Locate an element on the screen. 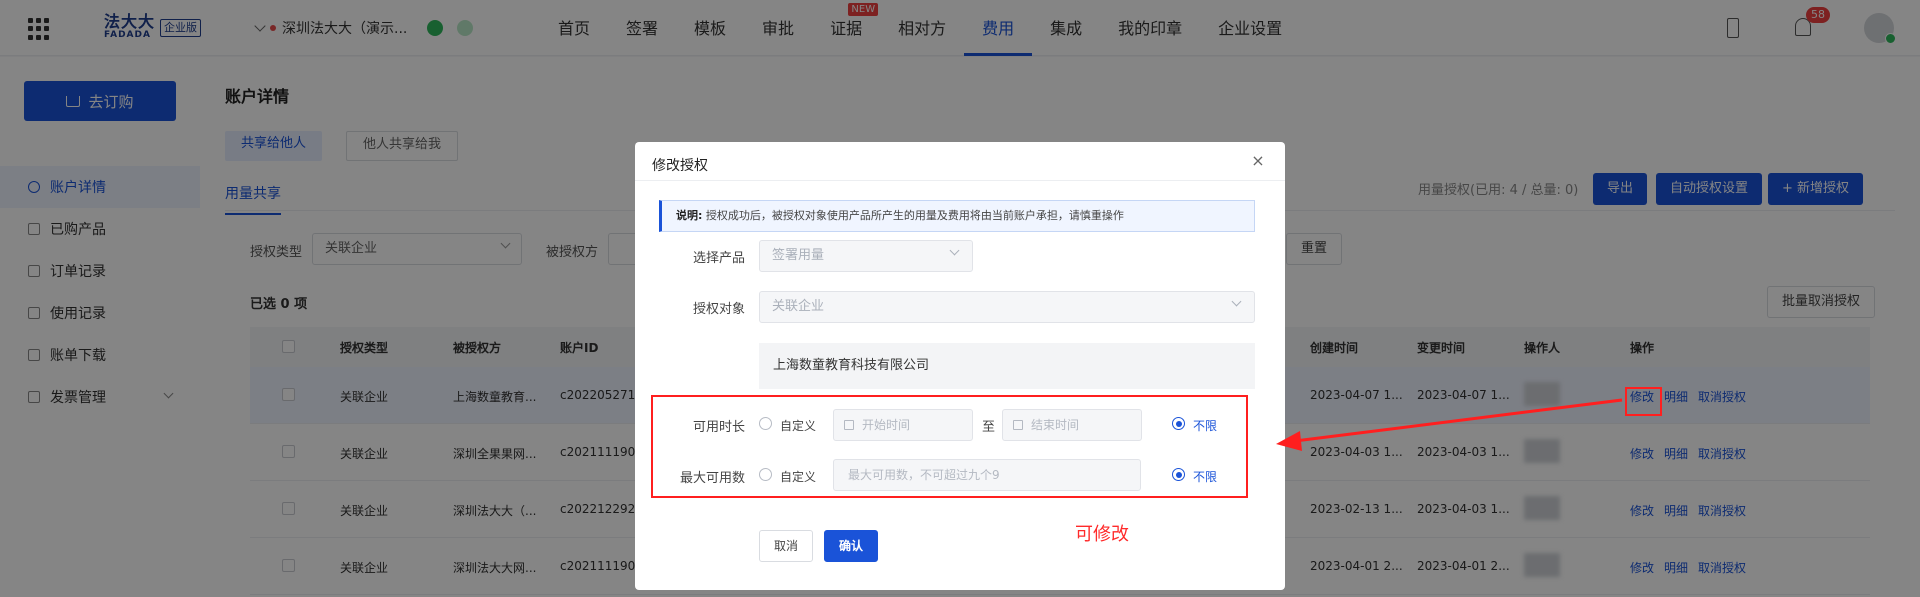 The height and width of the screenshot is (597, 1920). annotation-label: 可修改 is located at coordinates (1102, 534).